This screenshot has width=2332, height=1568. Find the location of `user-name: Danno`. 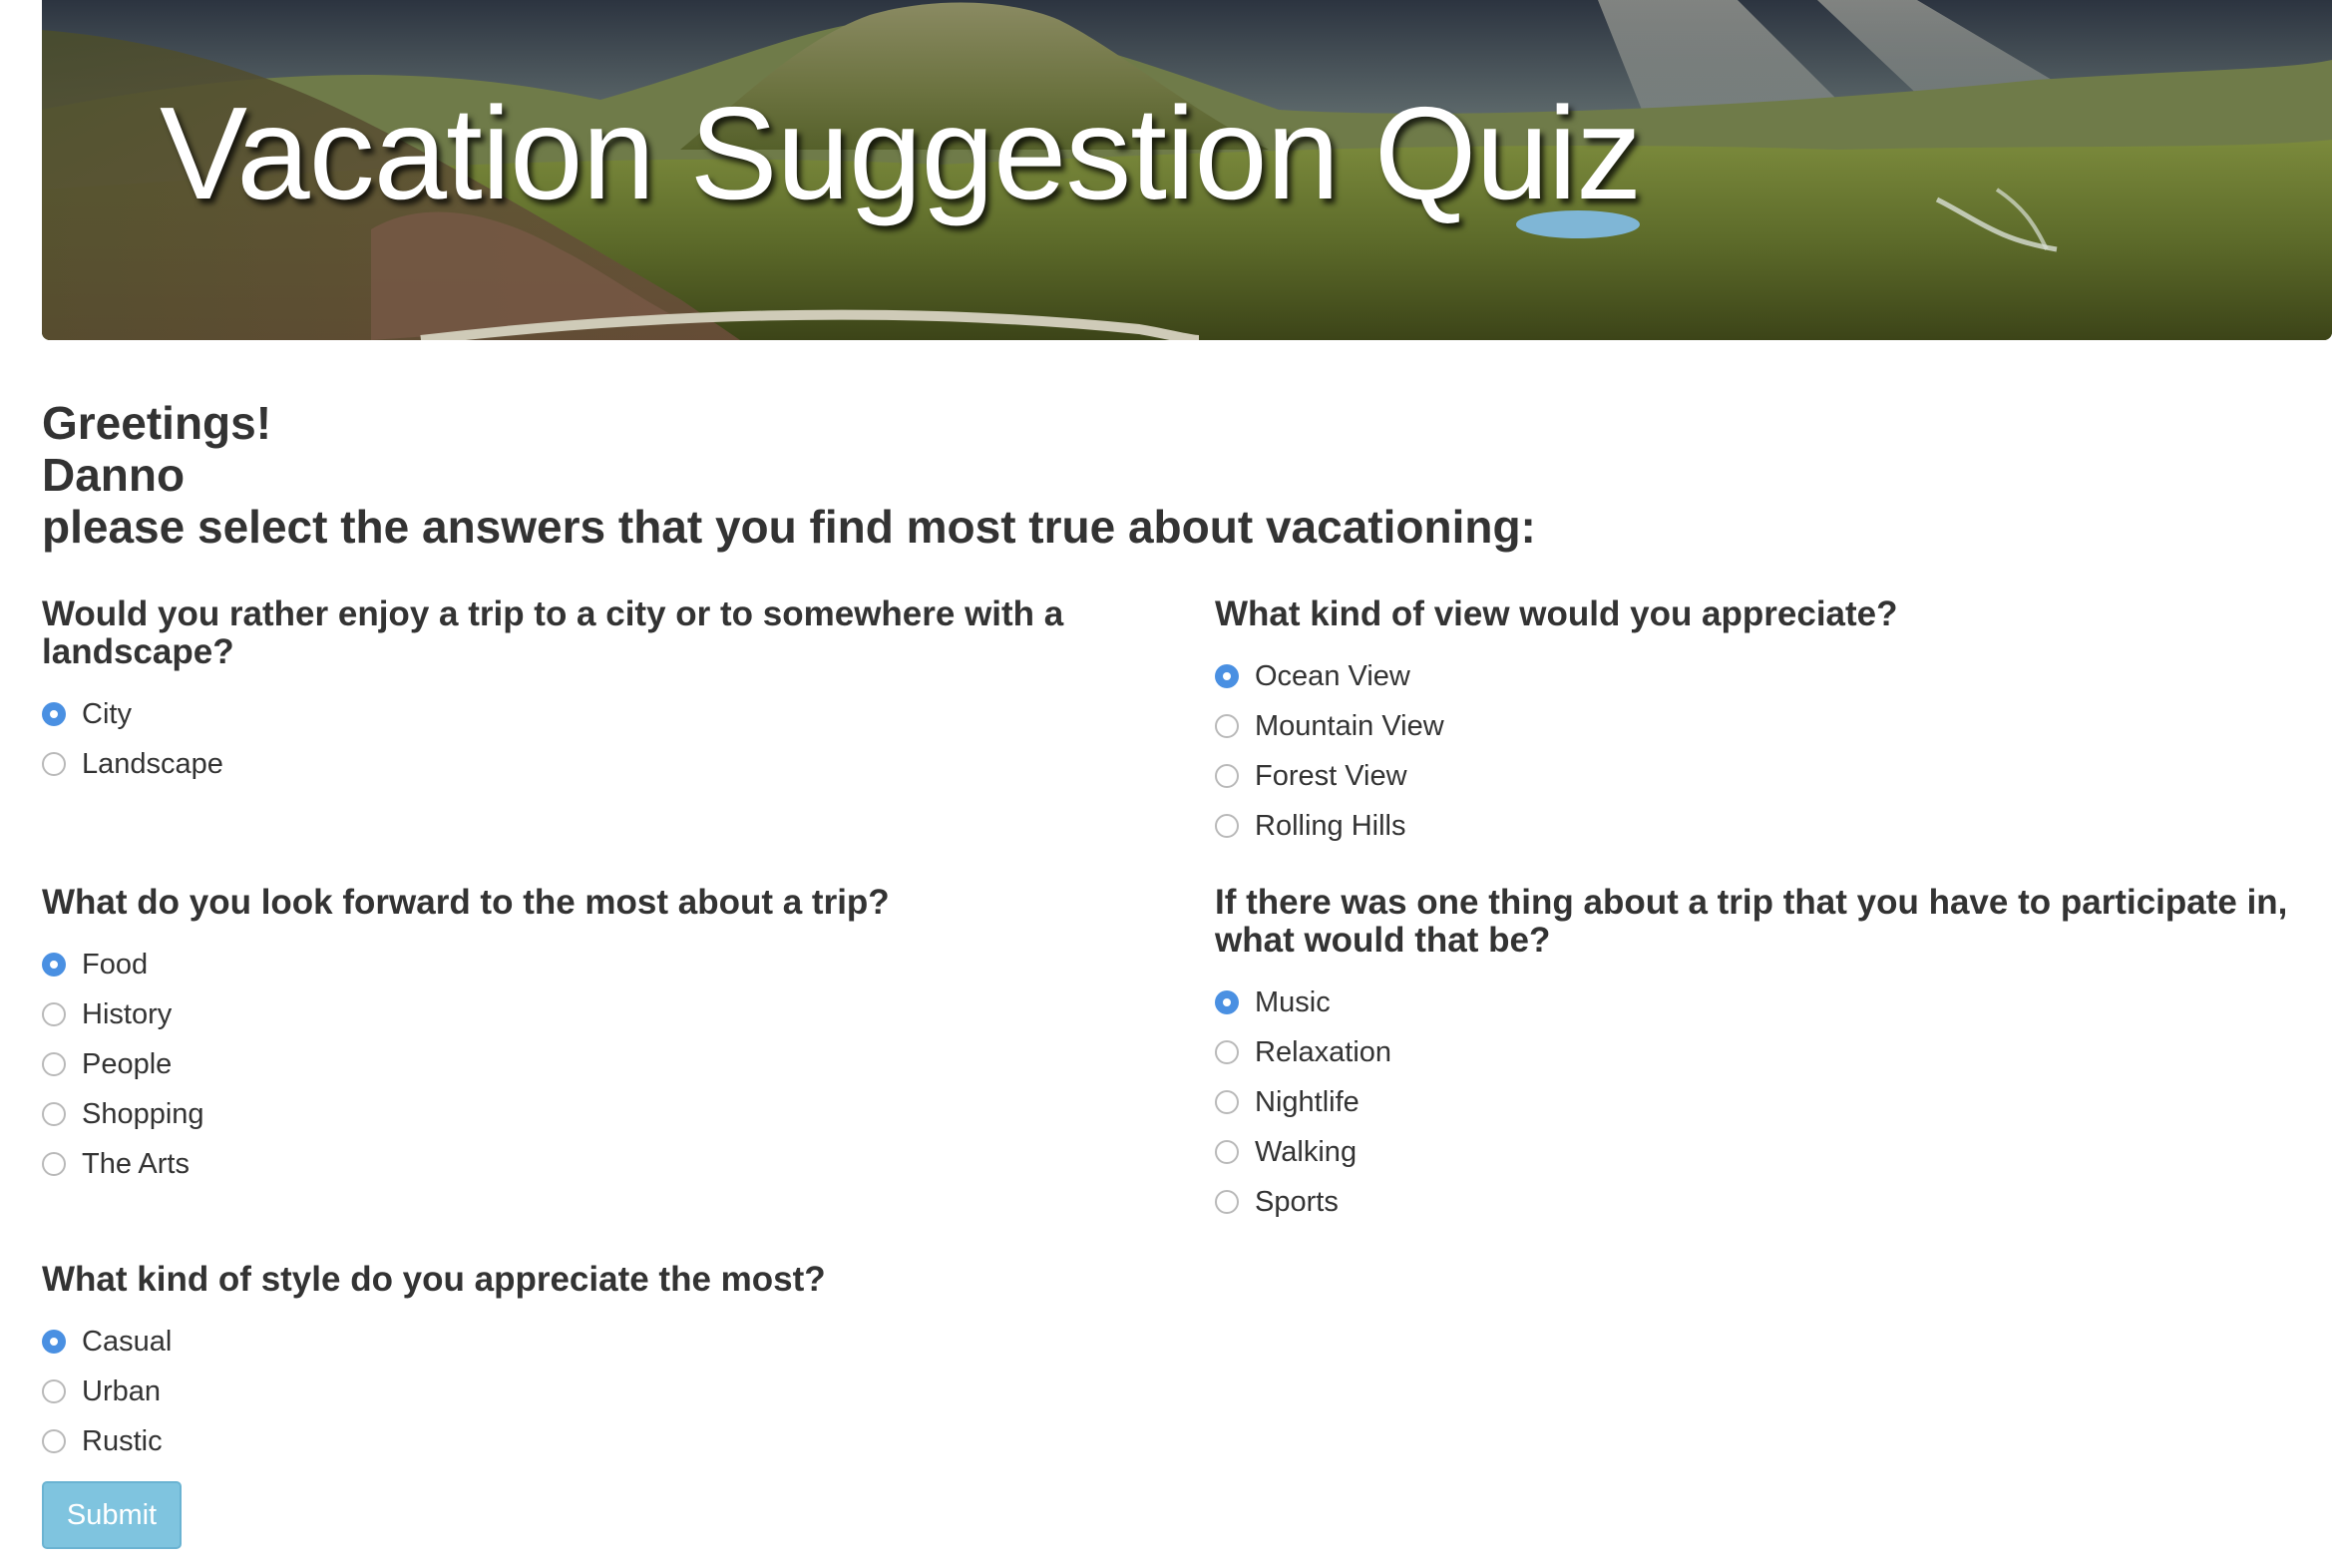

user-name: Danno is located at coordinates (114, 475).